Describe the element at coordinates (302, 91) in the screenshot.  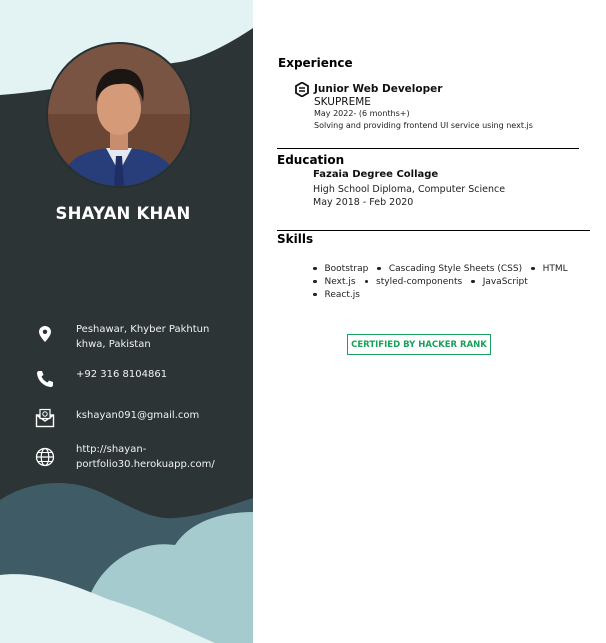
I see `company-logo-icon` at that location.